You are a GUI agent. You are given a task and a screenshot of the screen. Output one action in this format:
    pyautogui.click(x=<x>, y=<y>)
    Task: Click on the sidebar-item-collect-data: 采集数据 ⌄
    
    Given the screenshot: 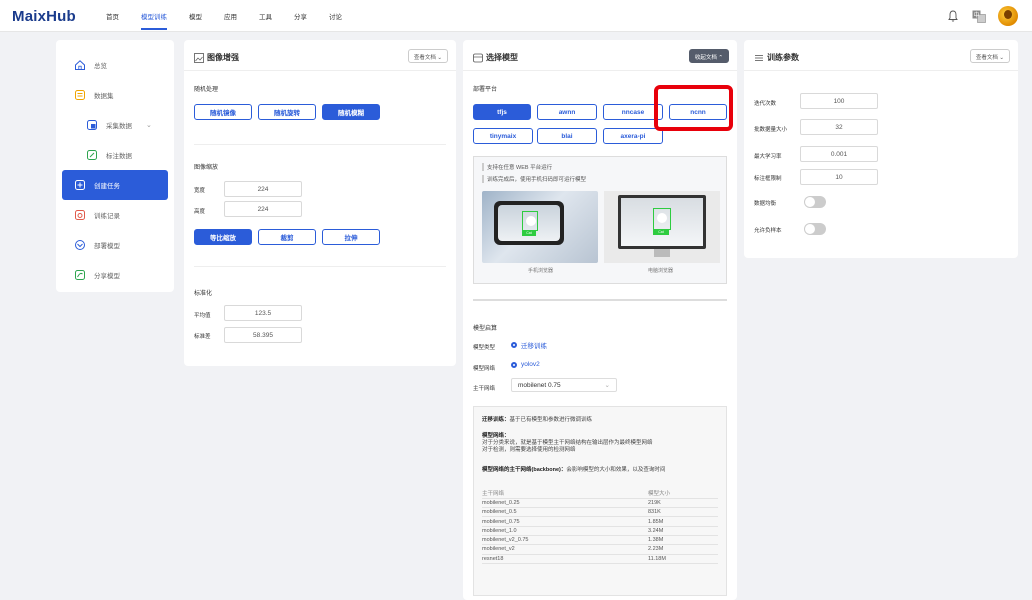 What is the action you would take?
    pyautogui.click(x=115, y=125)
    